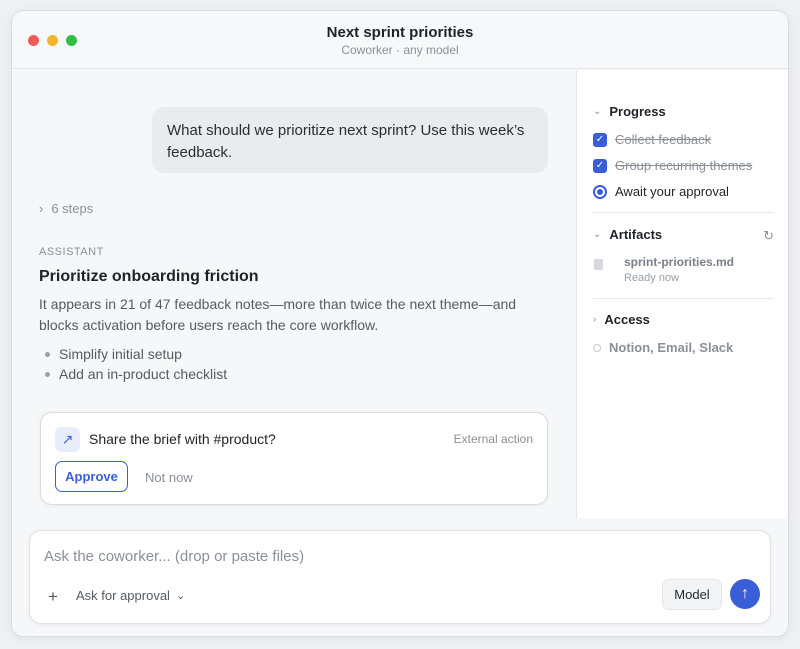 The image size is (800, 649). Describe the element at coordinates (672, 191) in the screenshot. I see `progress-item-label: Await your approval` at that location.